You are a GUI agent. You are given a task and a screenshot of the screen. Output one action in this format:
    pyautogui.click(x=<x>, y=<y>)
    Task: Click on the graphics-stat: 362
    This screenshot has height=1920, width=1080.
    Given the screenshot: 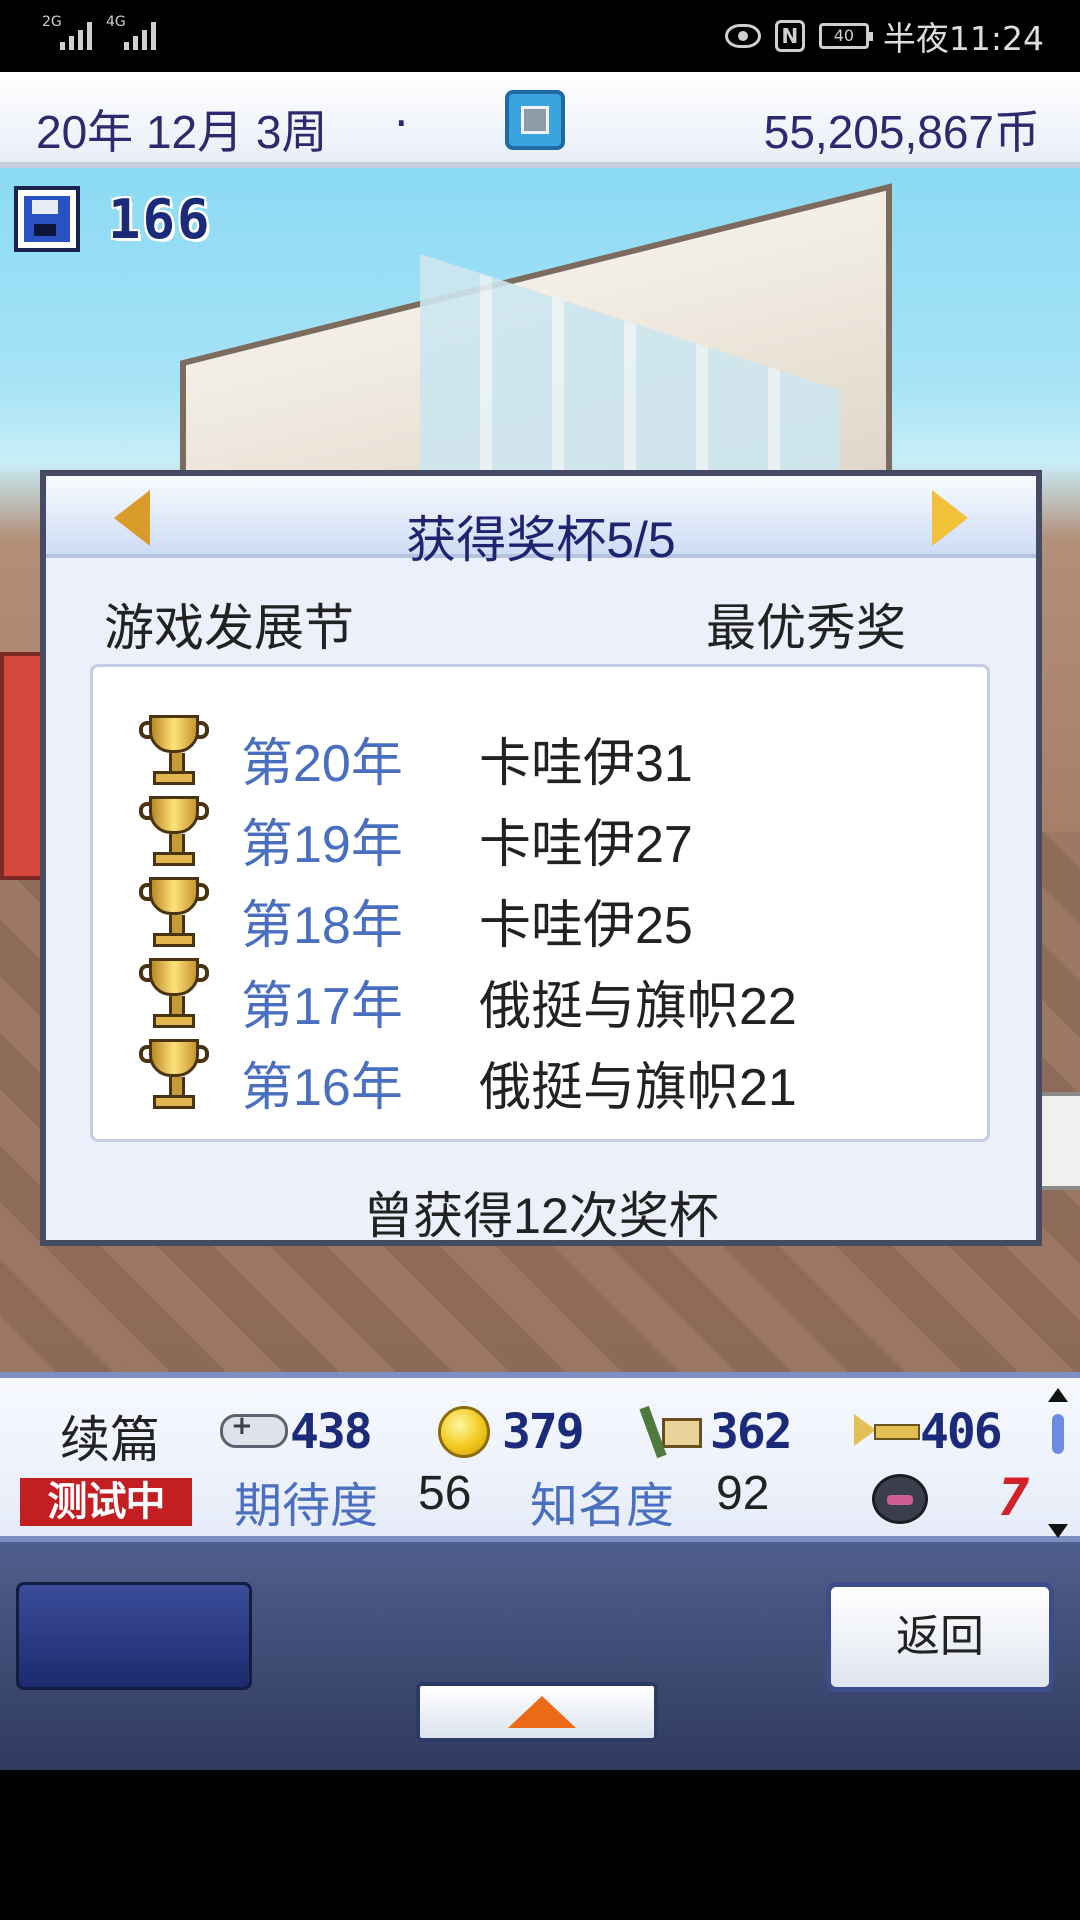 What is the action you would take?
    pyautogui.click(x=734, y=1434)
    